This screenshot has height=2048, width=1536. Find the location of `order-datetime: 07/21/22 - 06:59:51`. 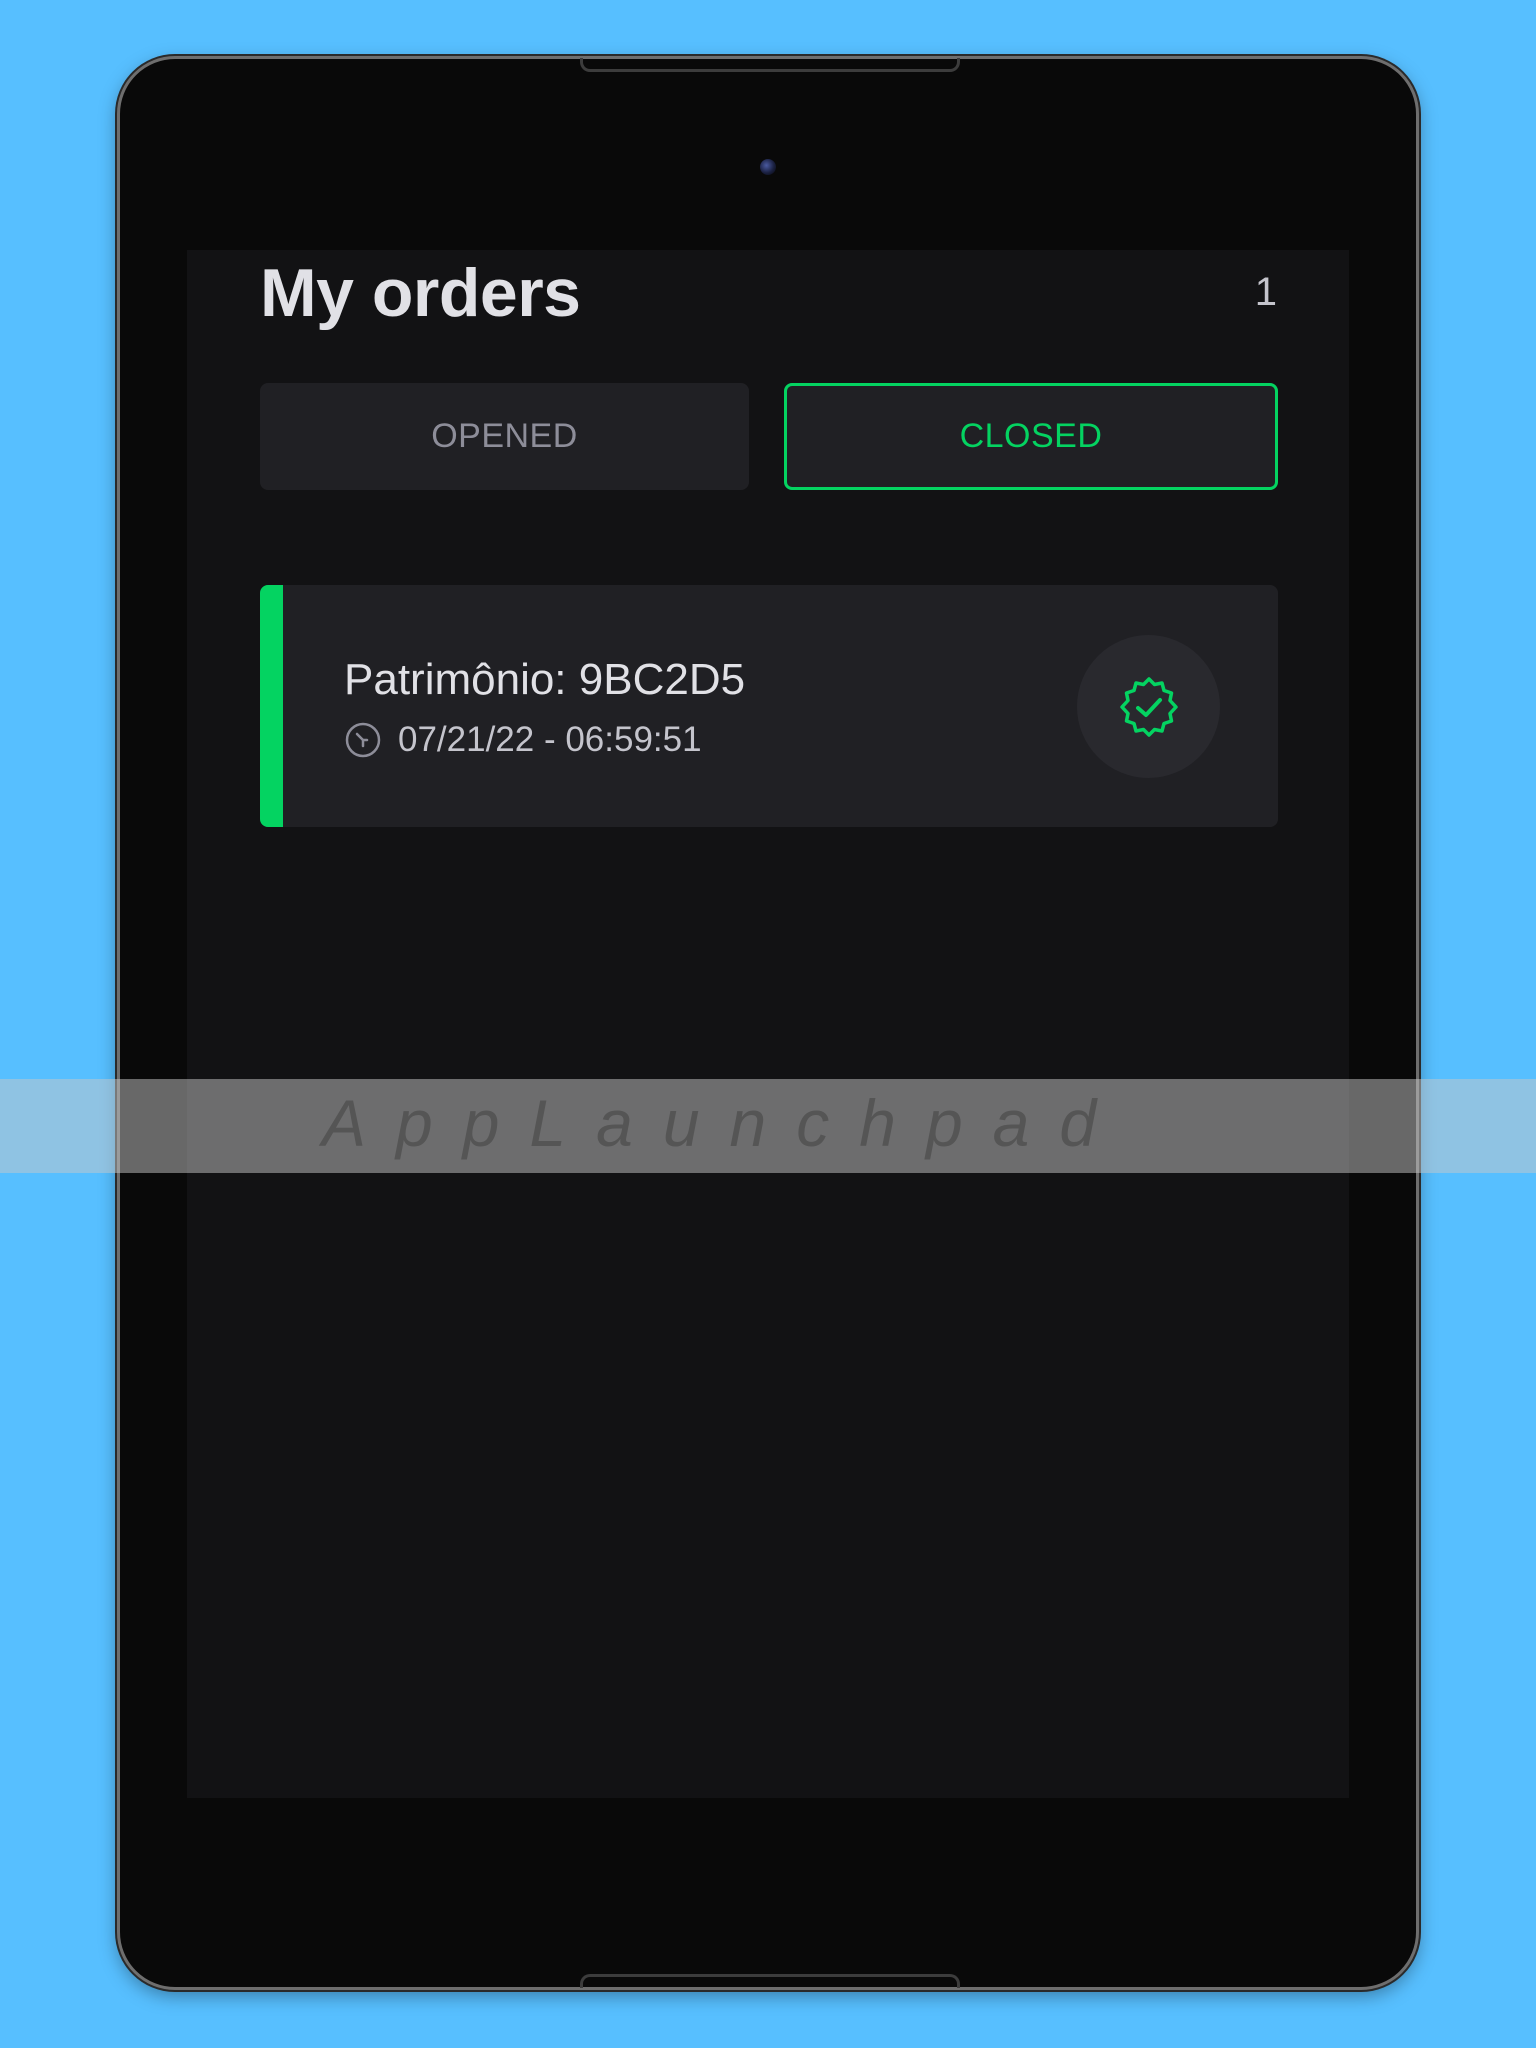

order-datetime: 07/21/22 - 06:59:51 is located at coordinates (550, 739).